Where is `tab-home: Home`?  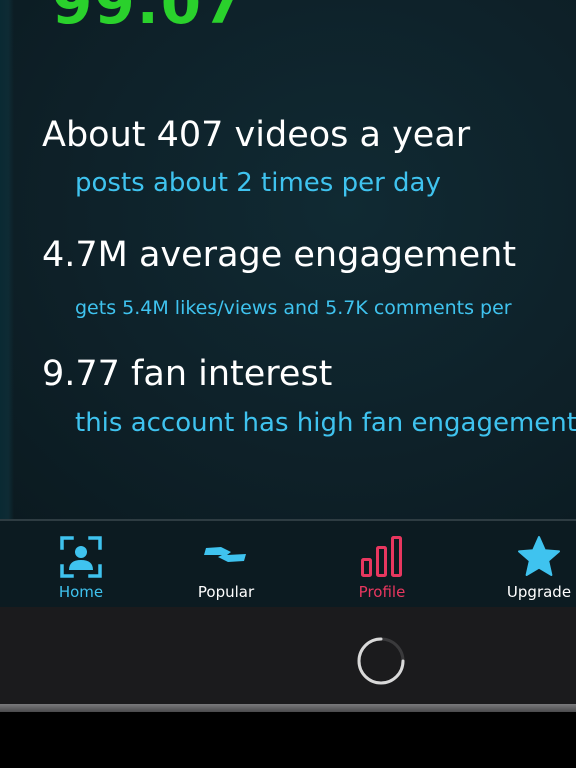 tab-home: Home is located at coordinates (81, 564).